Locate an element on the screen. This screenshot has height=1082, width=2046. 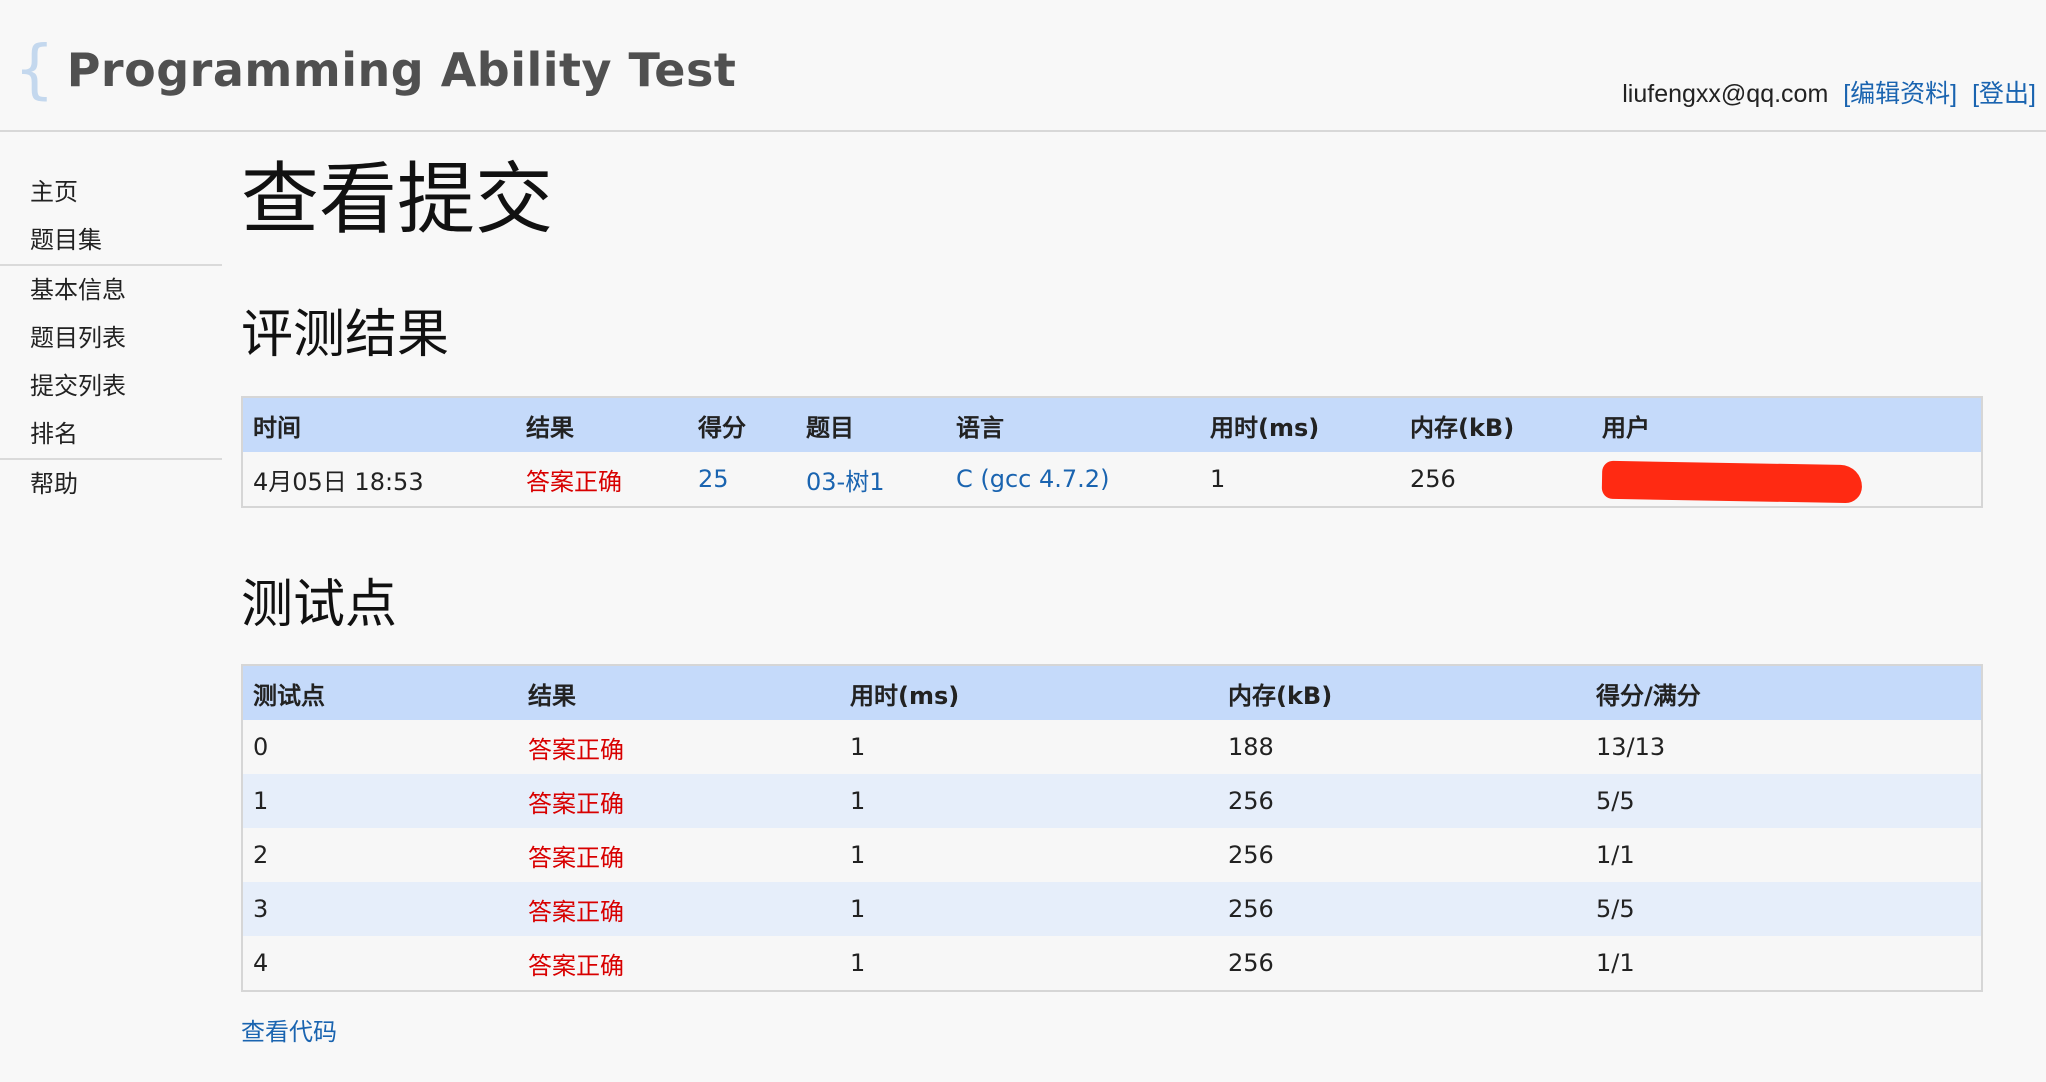
testcase-row: 1 答案正确 1 256 5/5 is located at coordinates (1112, 801).